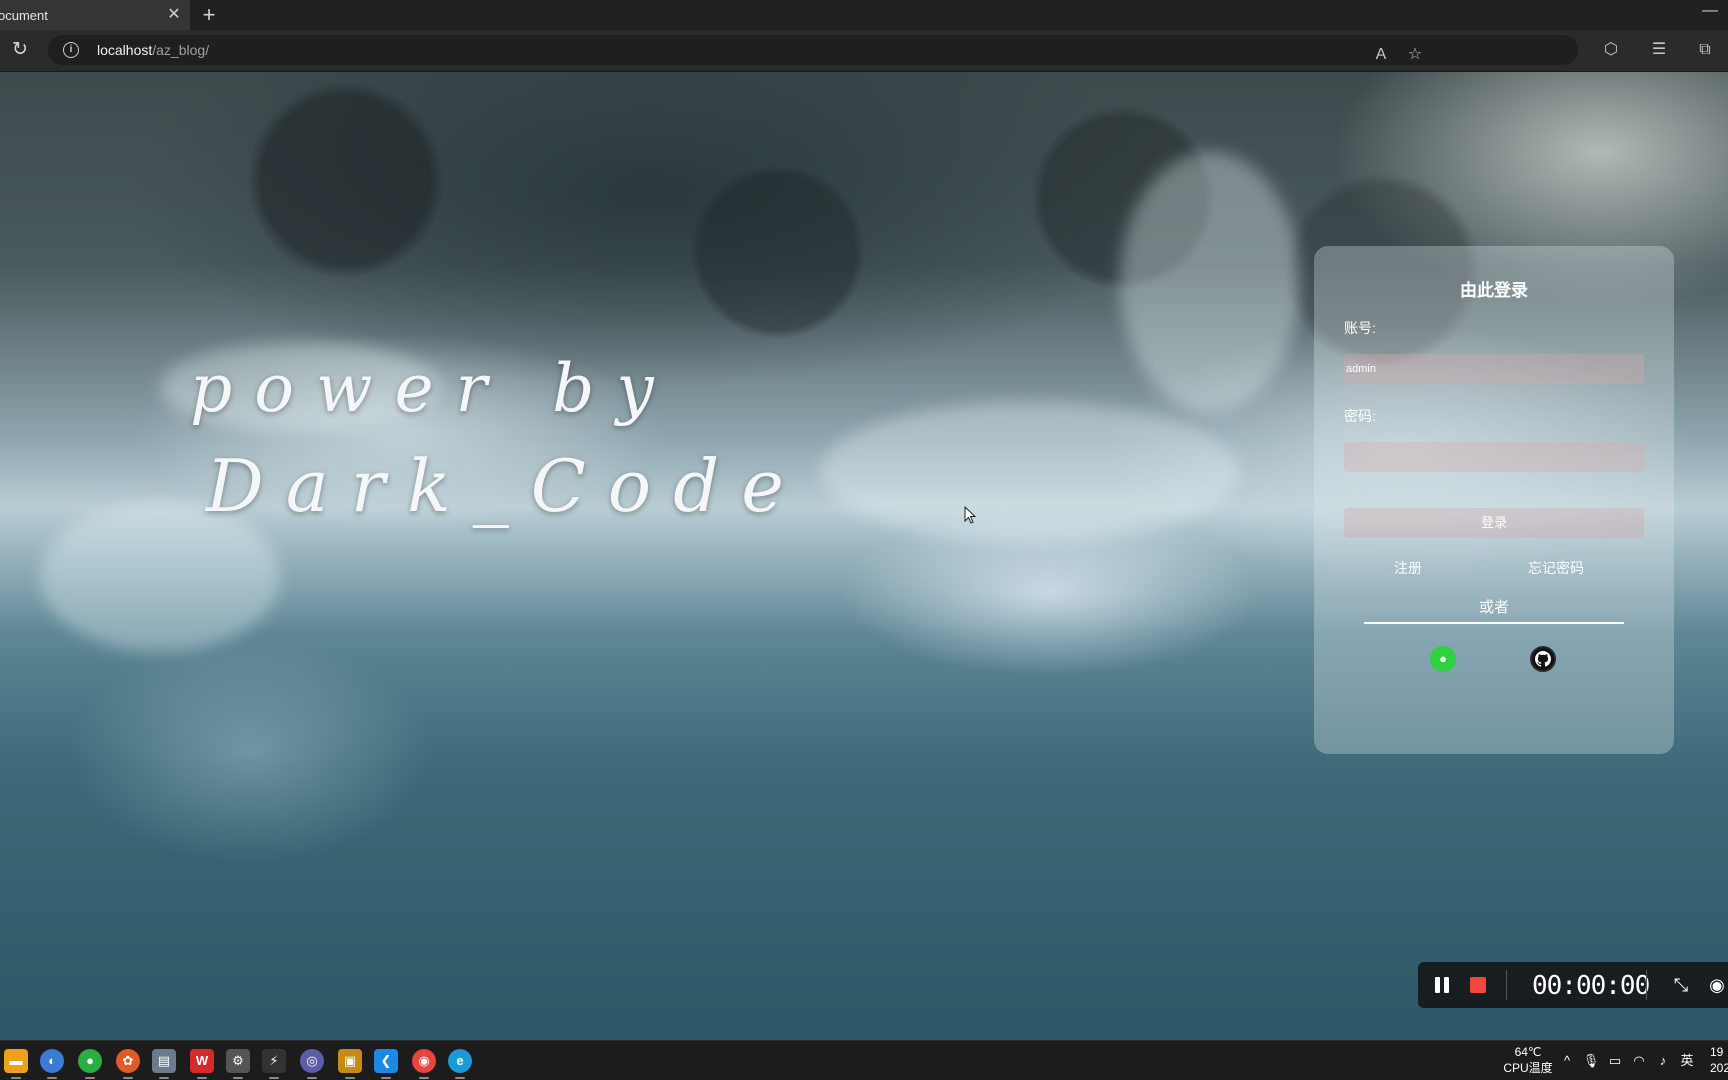  Describe the element at coordinates (274, 1064) in the screenshot. I see `app-icon: ⚡` at that location.